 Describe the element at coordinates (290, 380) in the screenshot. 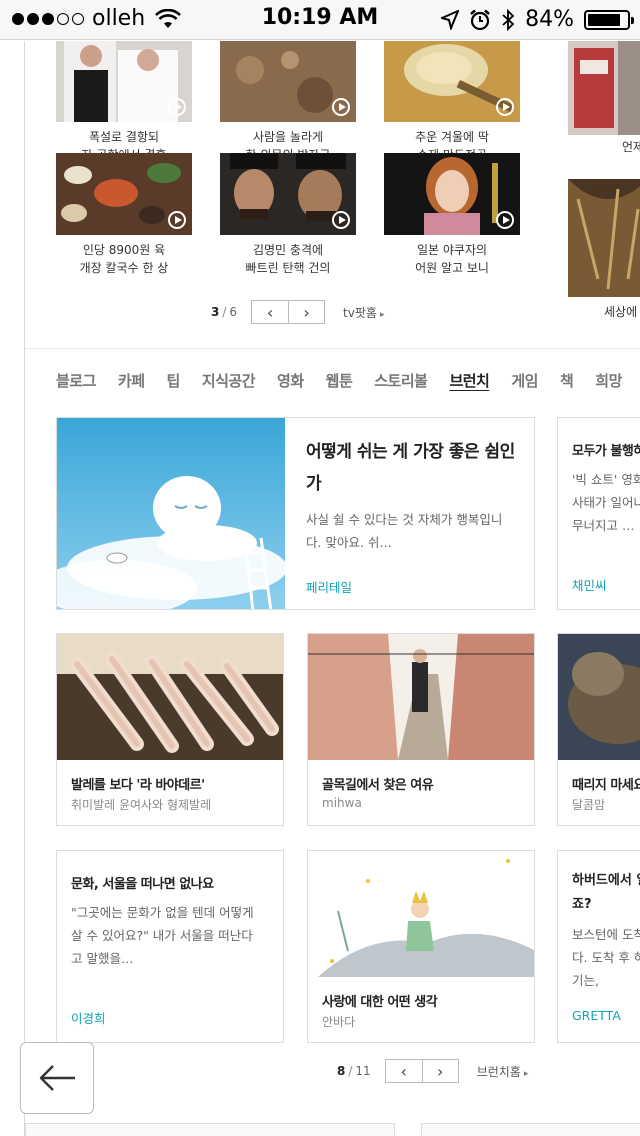

I see `tab-movie: 영화` at that location.